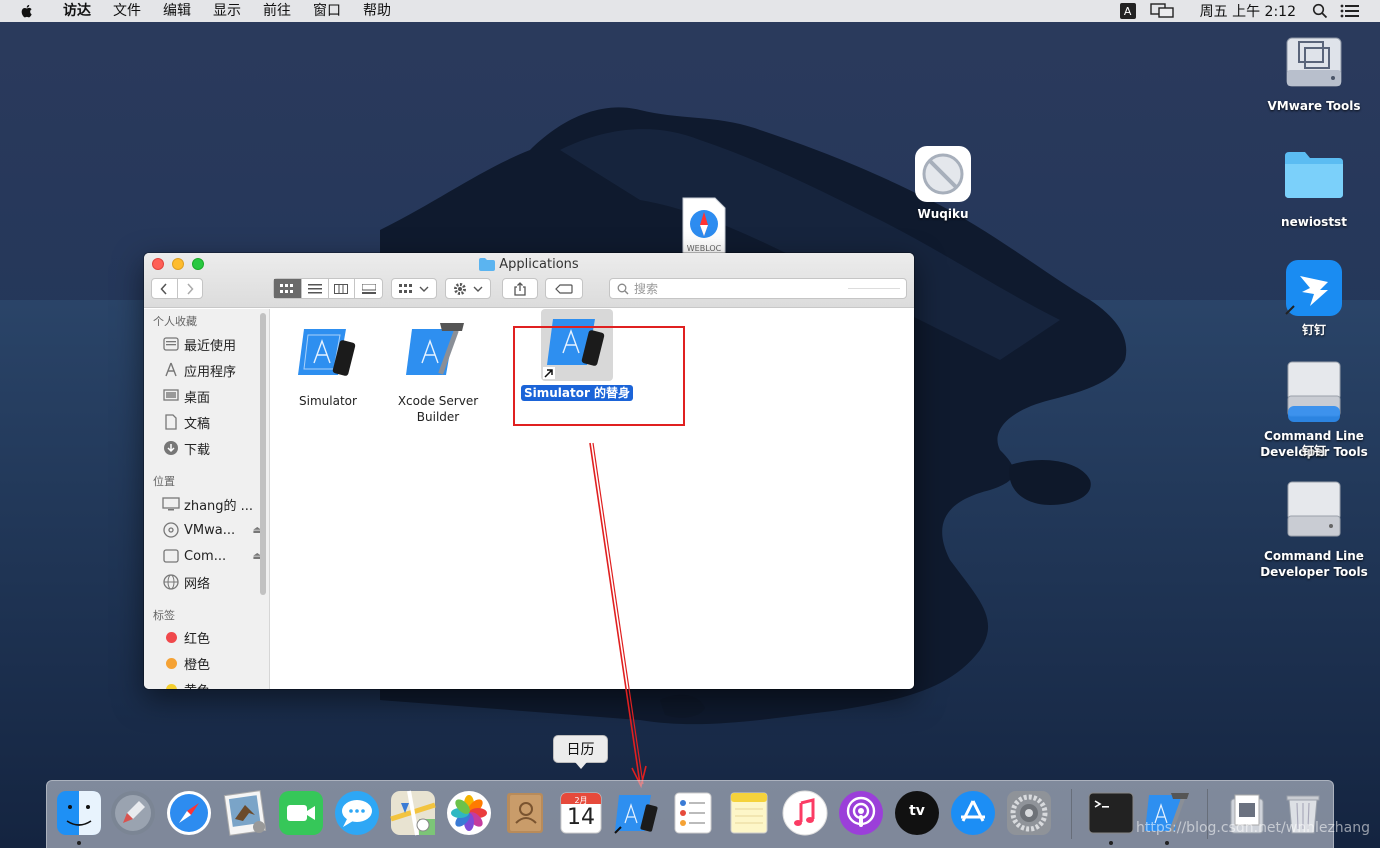 The height and width of the screenshot is (848, 1380). What do you see at coordinates (1350, 11) in the screenshot?
I see `notification-center-icon` at bounding box center [1350, 11].